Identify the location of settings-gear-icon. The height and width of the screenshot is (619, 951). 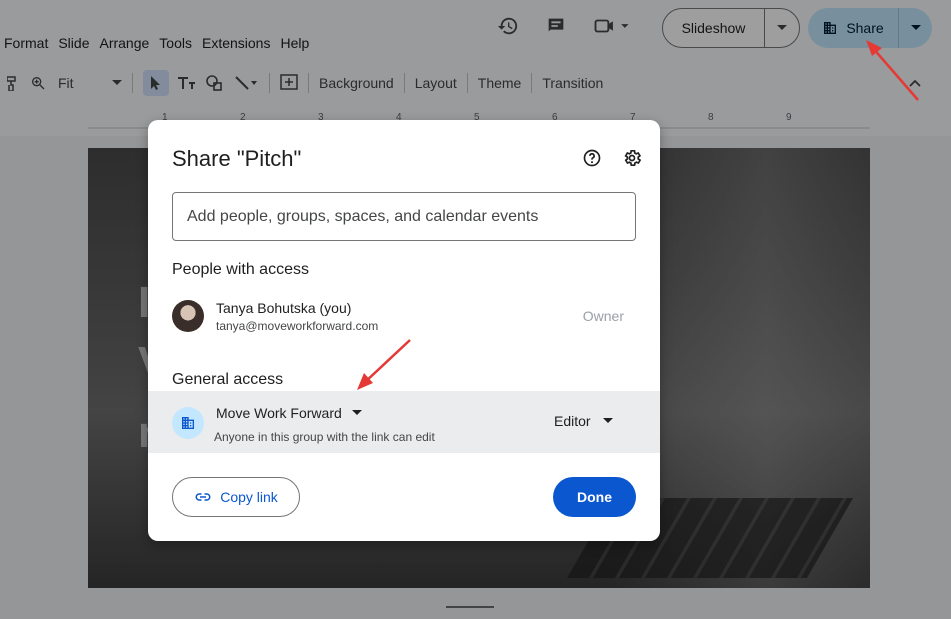
(632, 158).